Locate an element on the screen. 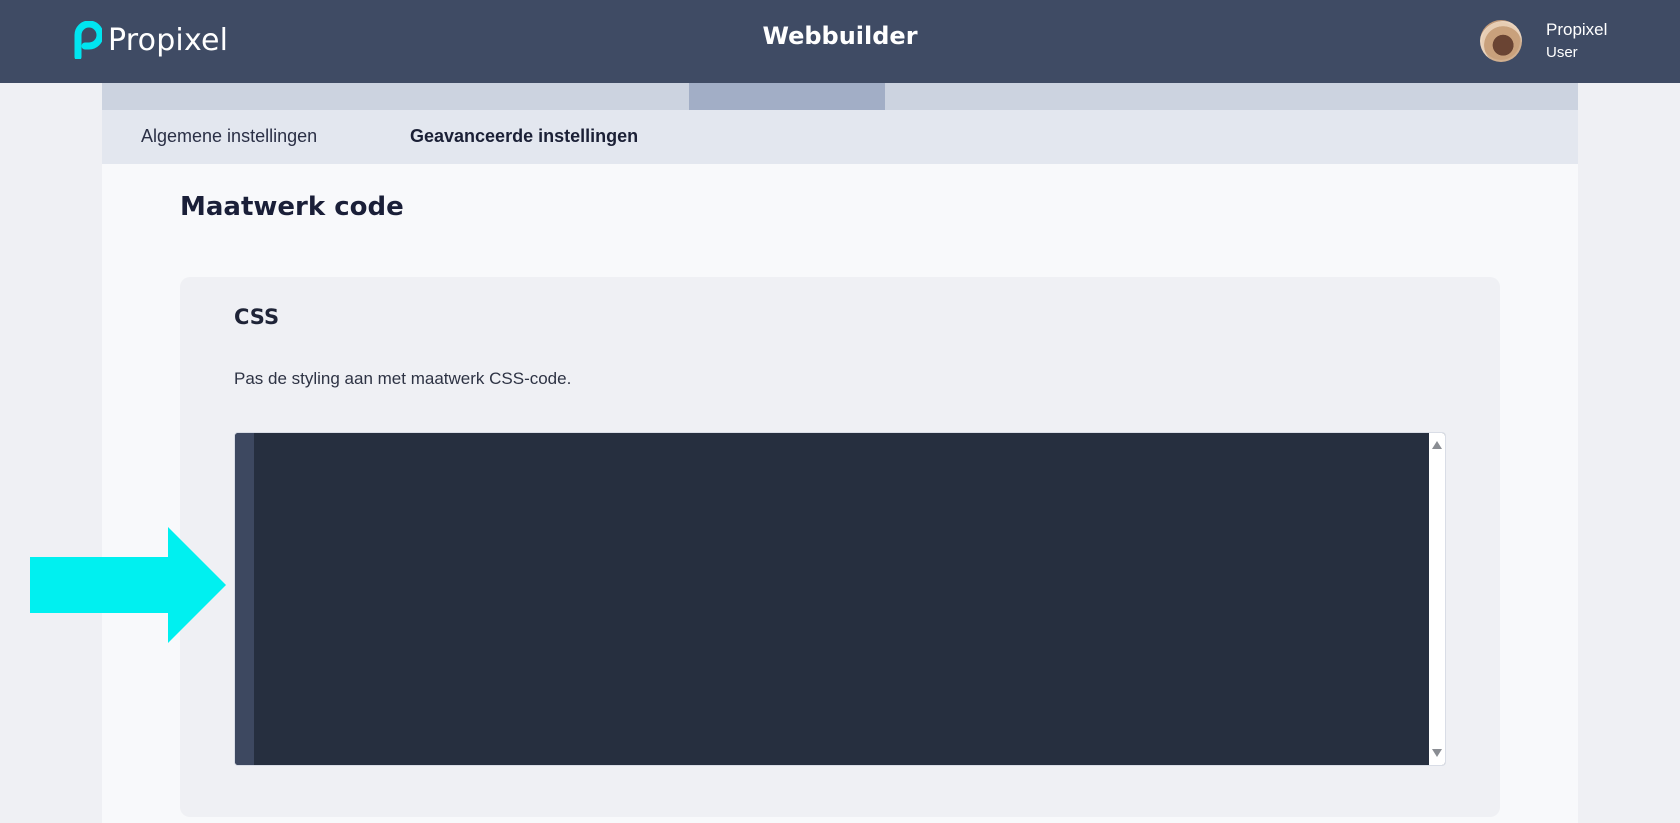 The image size is (1680, 823). top-bar: Propixel Webbuilder Propixel User is located at coordinates (840, 41).